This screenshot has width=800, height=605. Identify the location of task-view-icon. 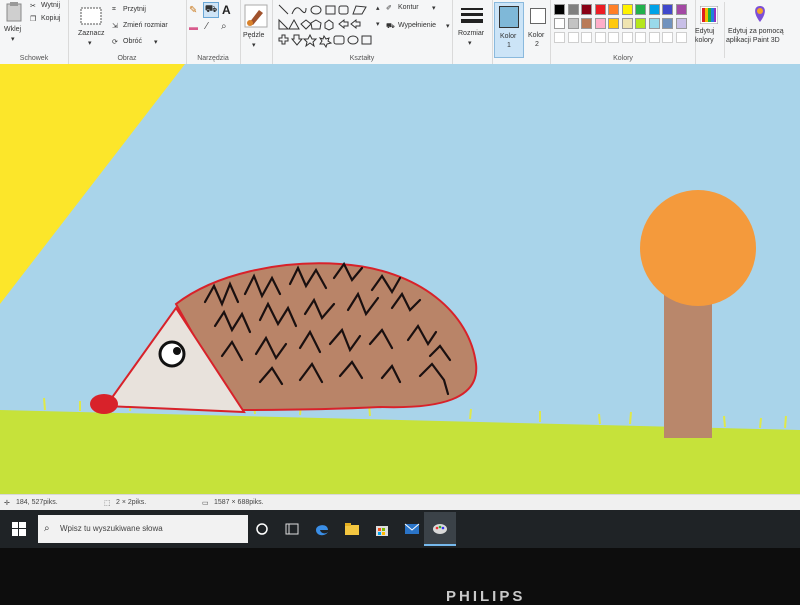
(262, 529).